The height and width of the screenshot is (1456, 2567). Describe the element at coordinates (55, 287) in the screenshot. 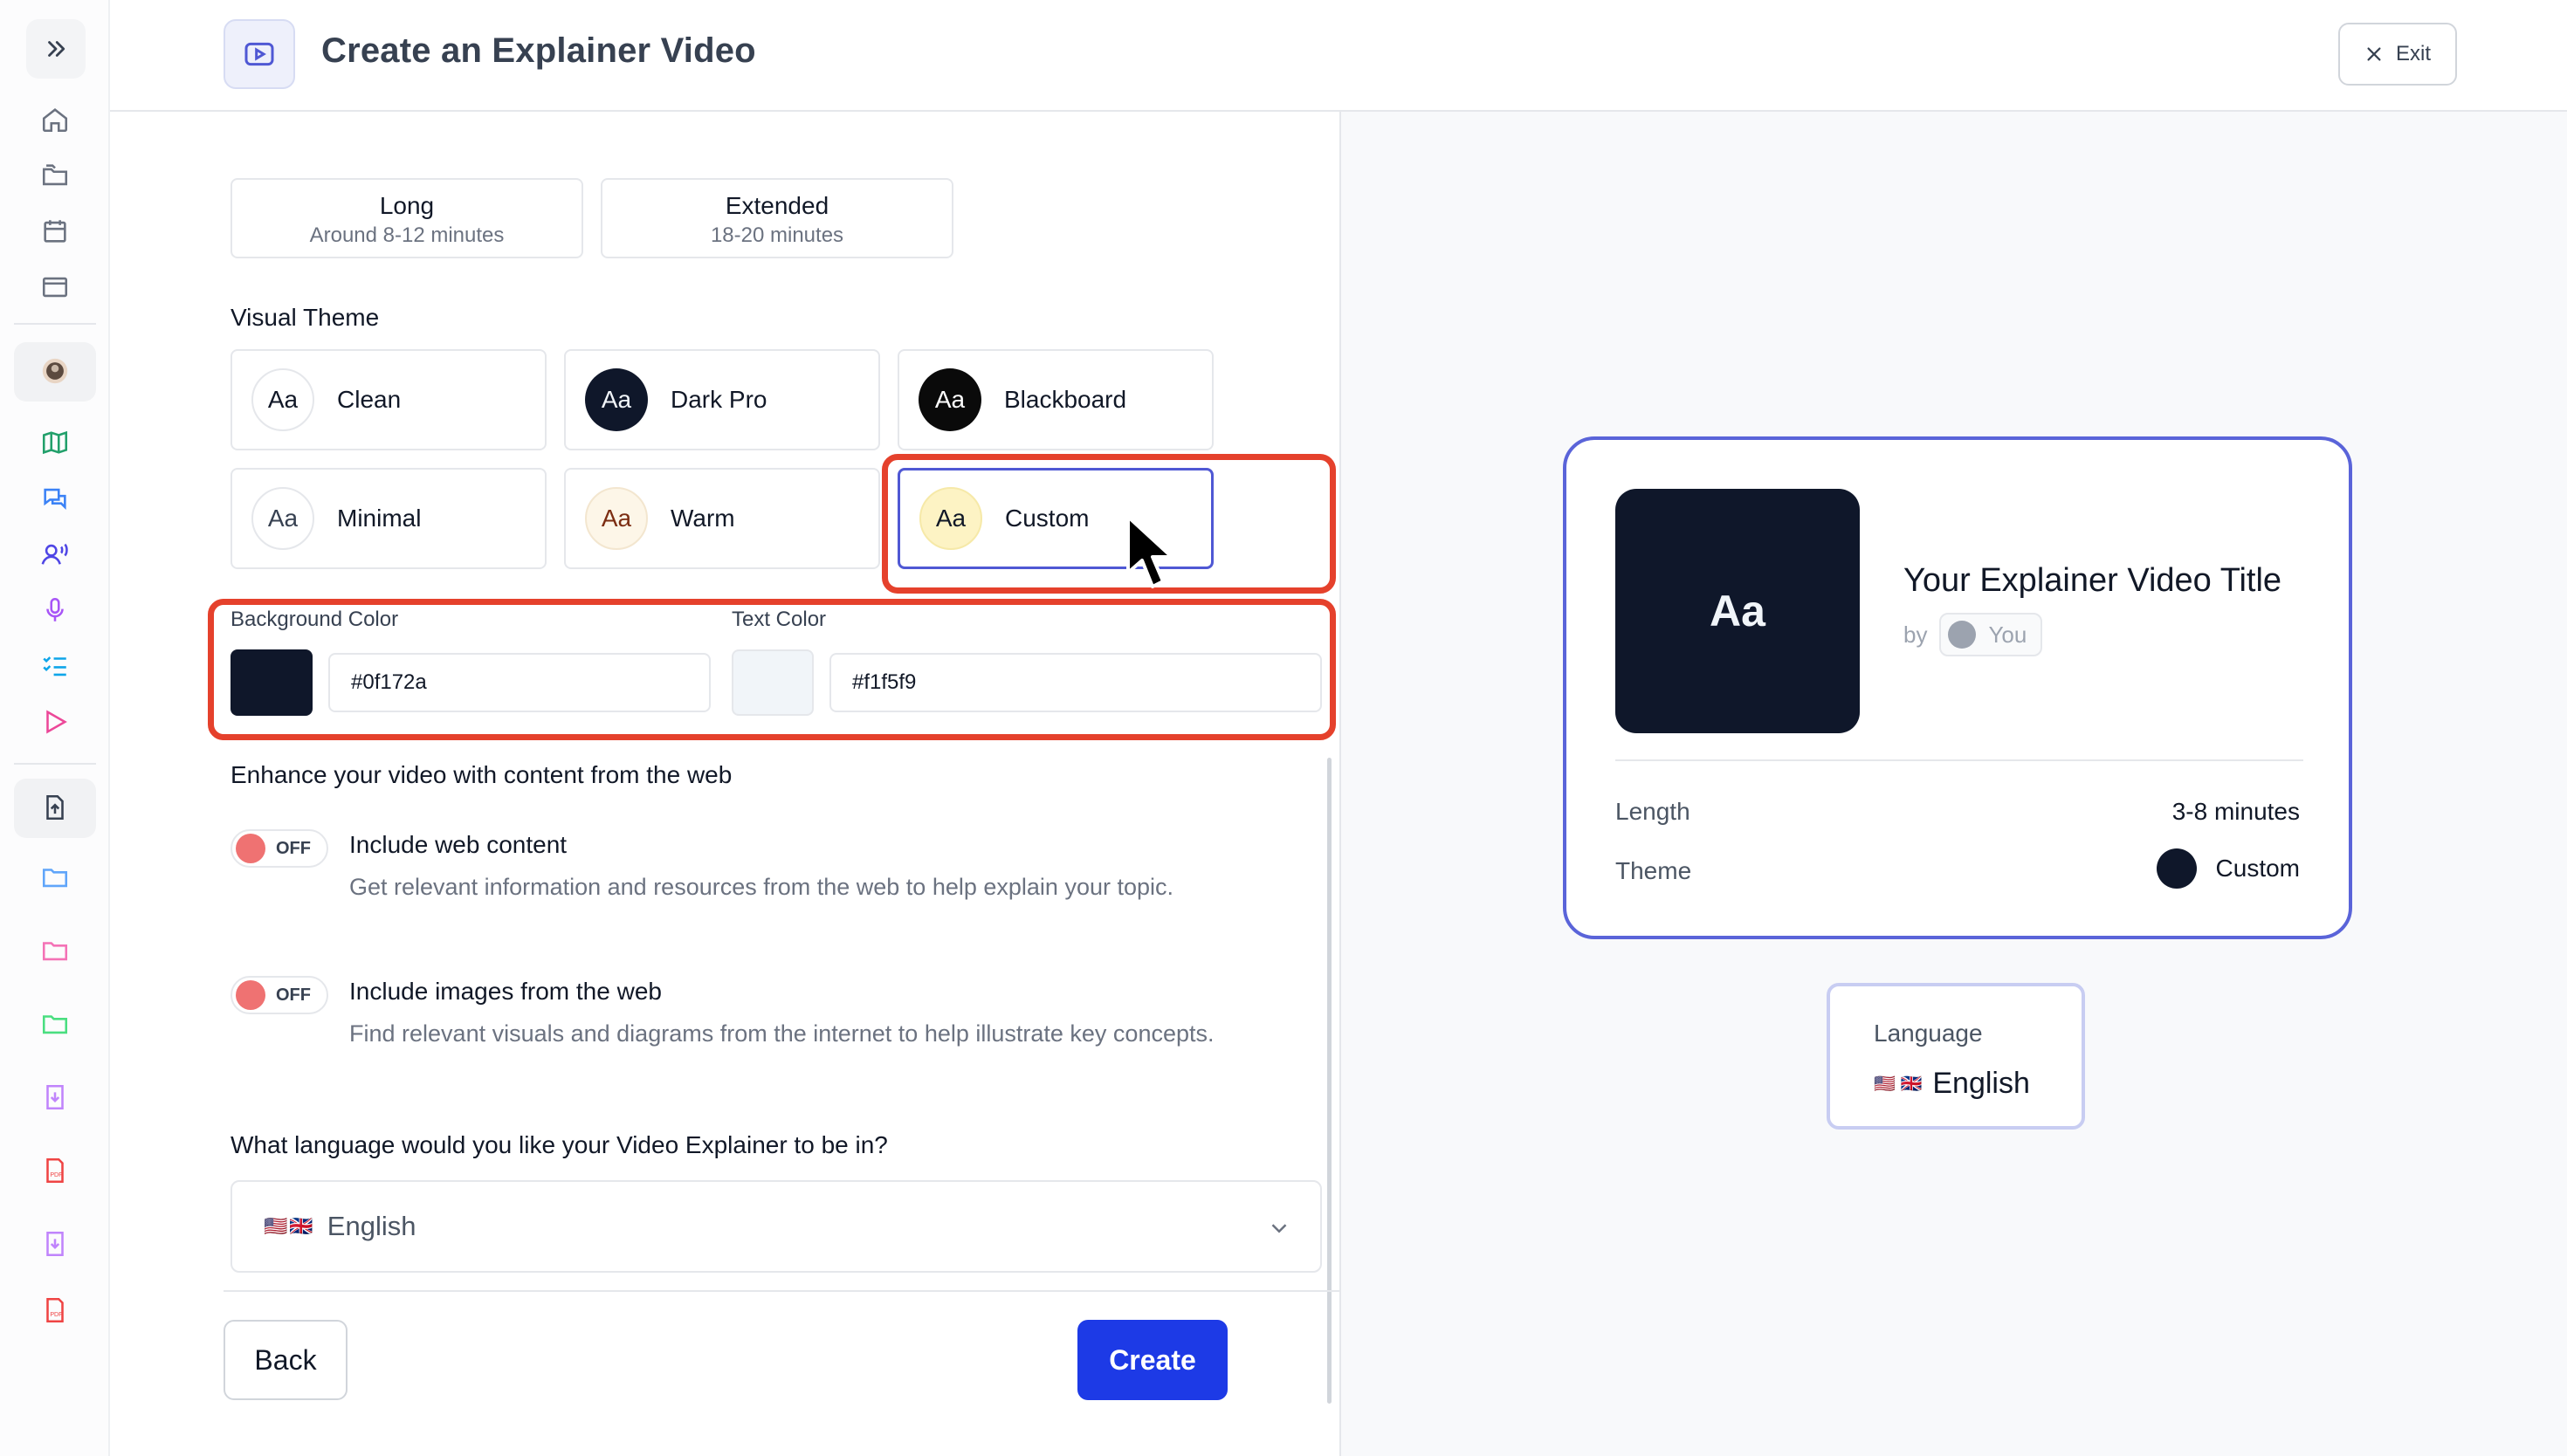

I see `window-icon` at that location.